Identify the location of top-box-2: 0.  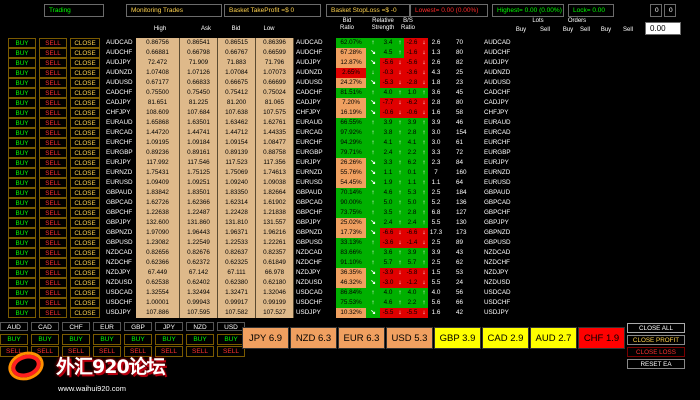
(670, 10).